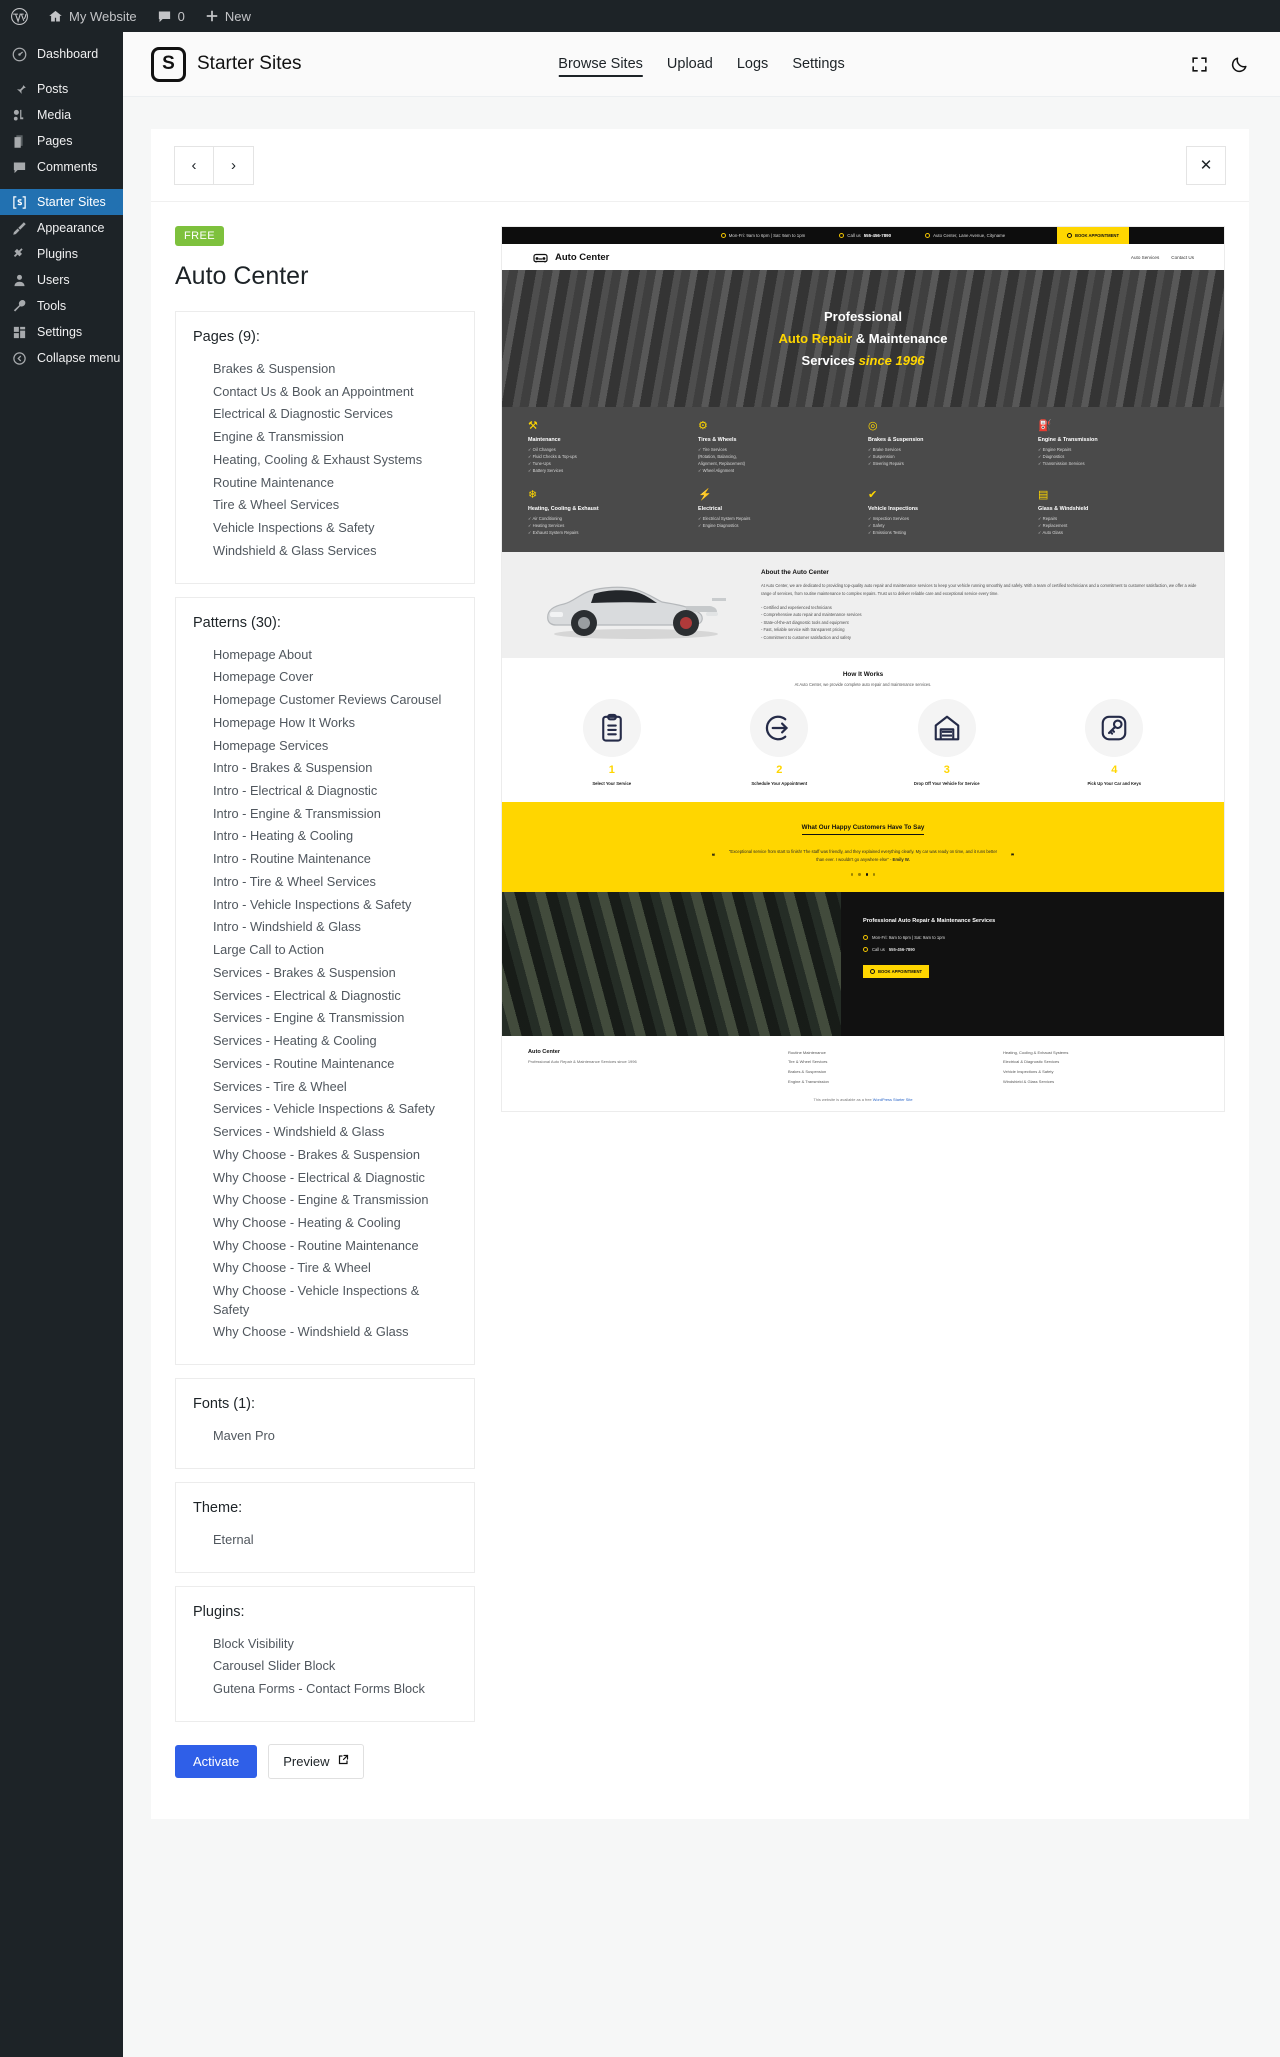 The width and height of the screenshot is (1280, 2057). Describe the element at coordinates (194, 165) in the screenshot. I see `previous-site-button: ‹` at that location.